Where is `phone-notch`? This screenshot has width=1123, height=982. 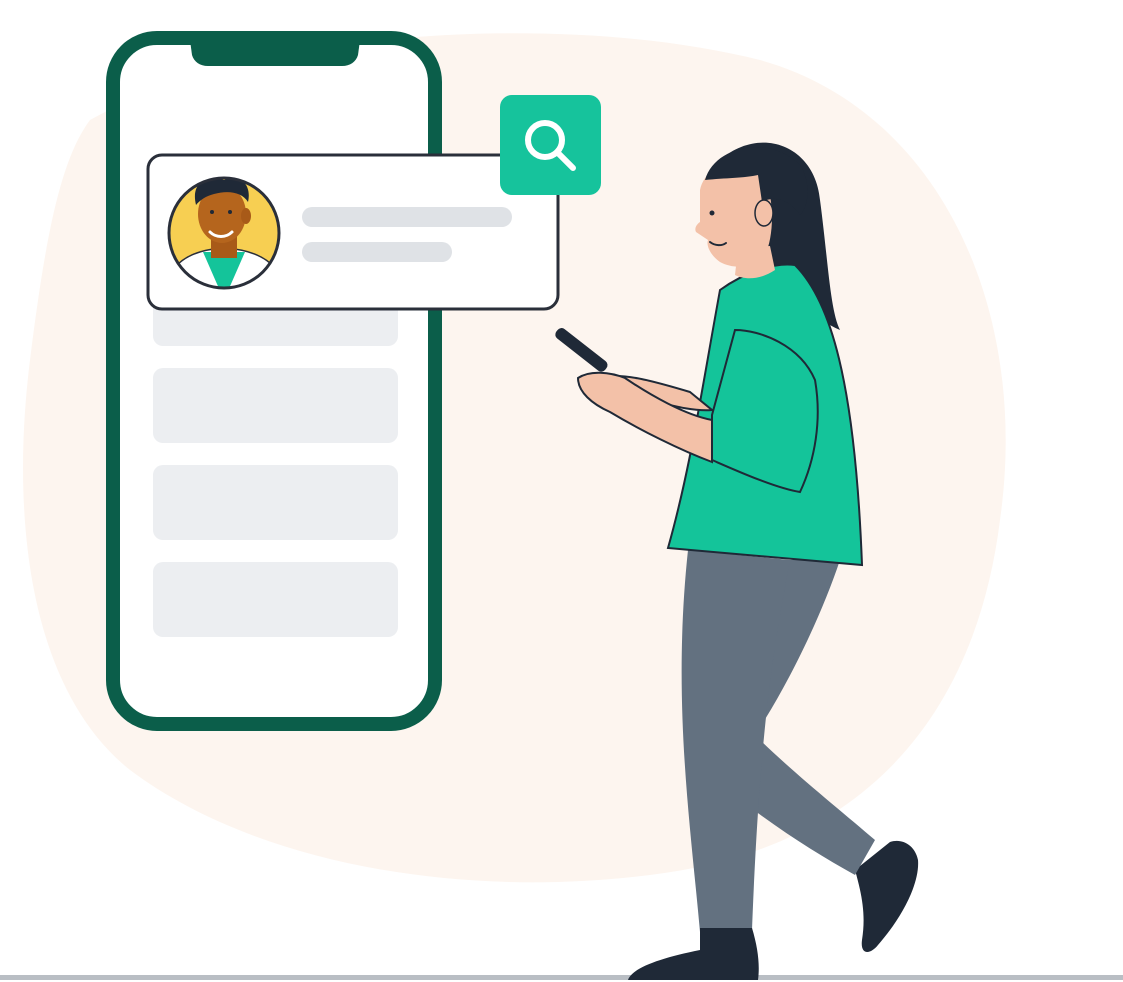 phone-notch is located at coordinates (275, 53).